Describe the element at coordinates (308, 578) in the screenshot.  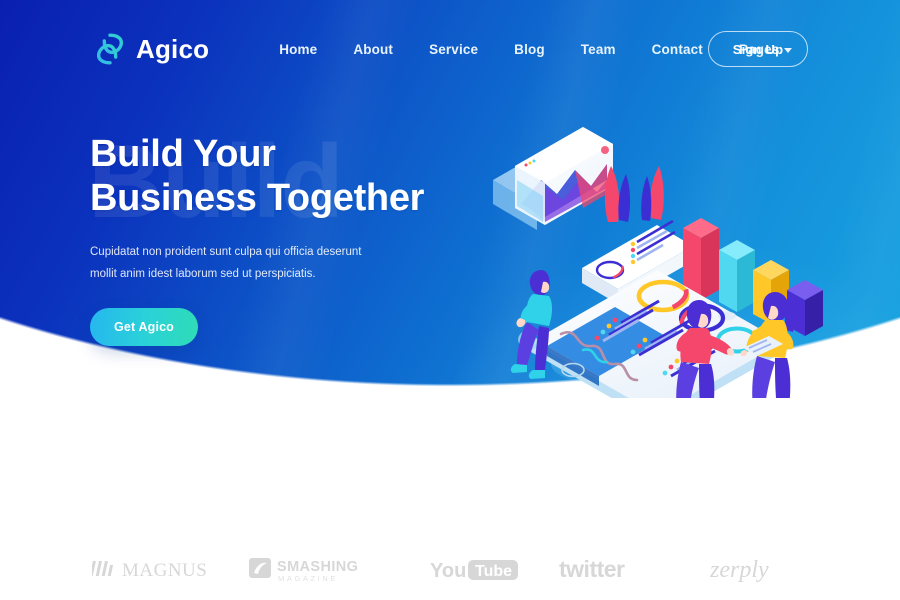
I see `client-logo-smashing-sublabel: MAGAZINE` at that location.